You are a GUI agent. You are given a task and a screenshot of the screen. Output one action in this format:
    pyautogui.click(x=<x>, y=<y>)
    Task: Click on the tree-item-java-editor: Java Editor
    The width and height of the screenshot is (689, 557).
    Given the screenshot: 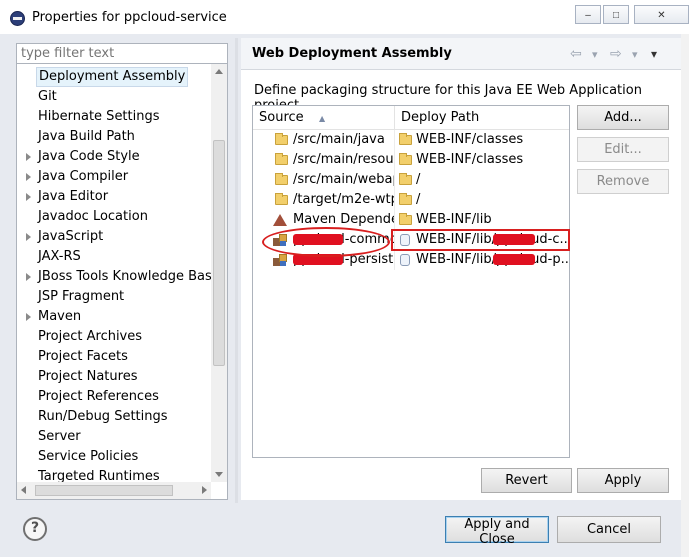 What is the action you would take?
    pyautogui.click(x=114, y=197)
    